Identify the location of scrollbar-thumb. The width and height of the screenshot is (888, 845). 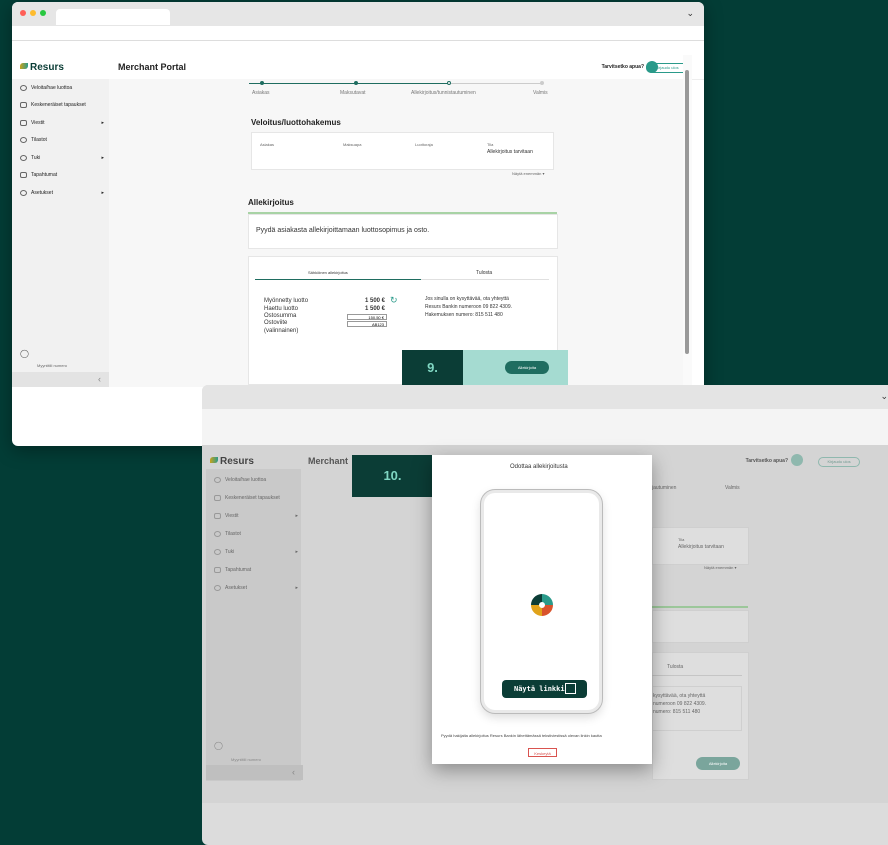
(687, 212).